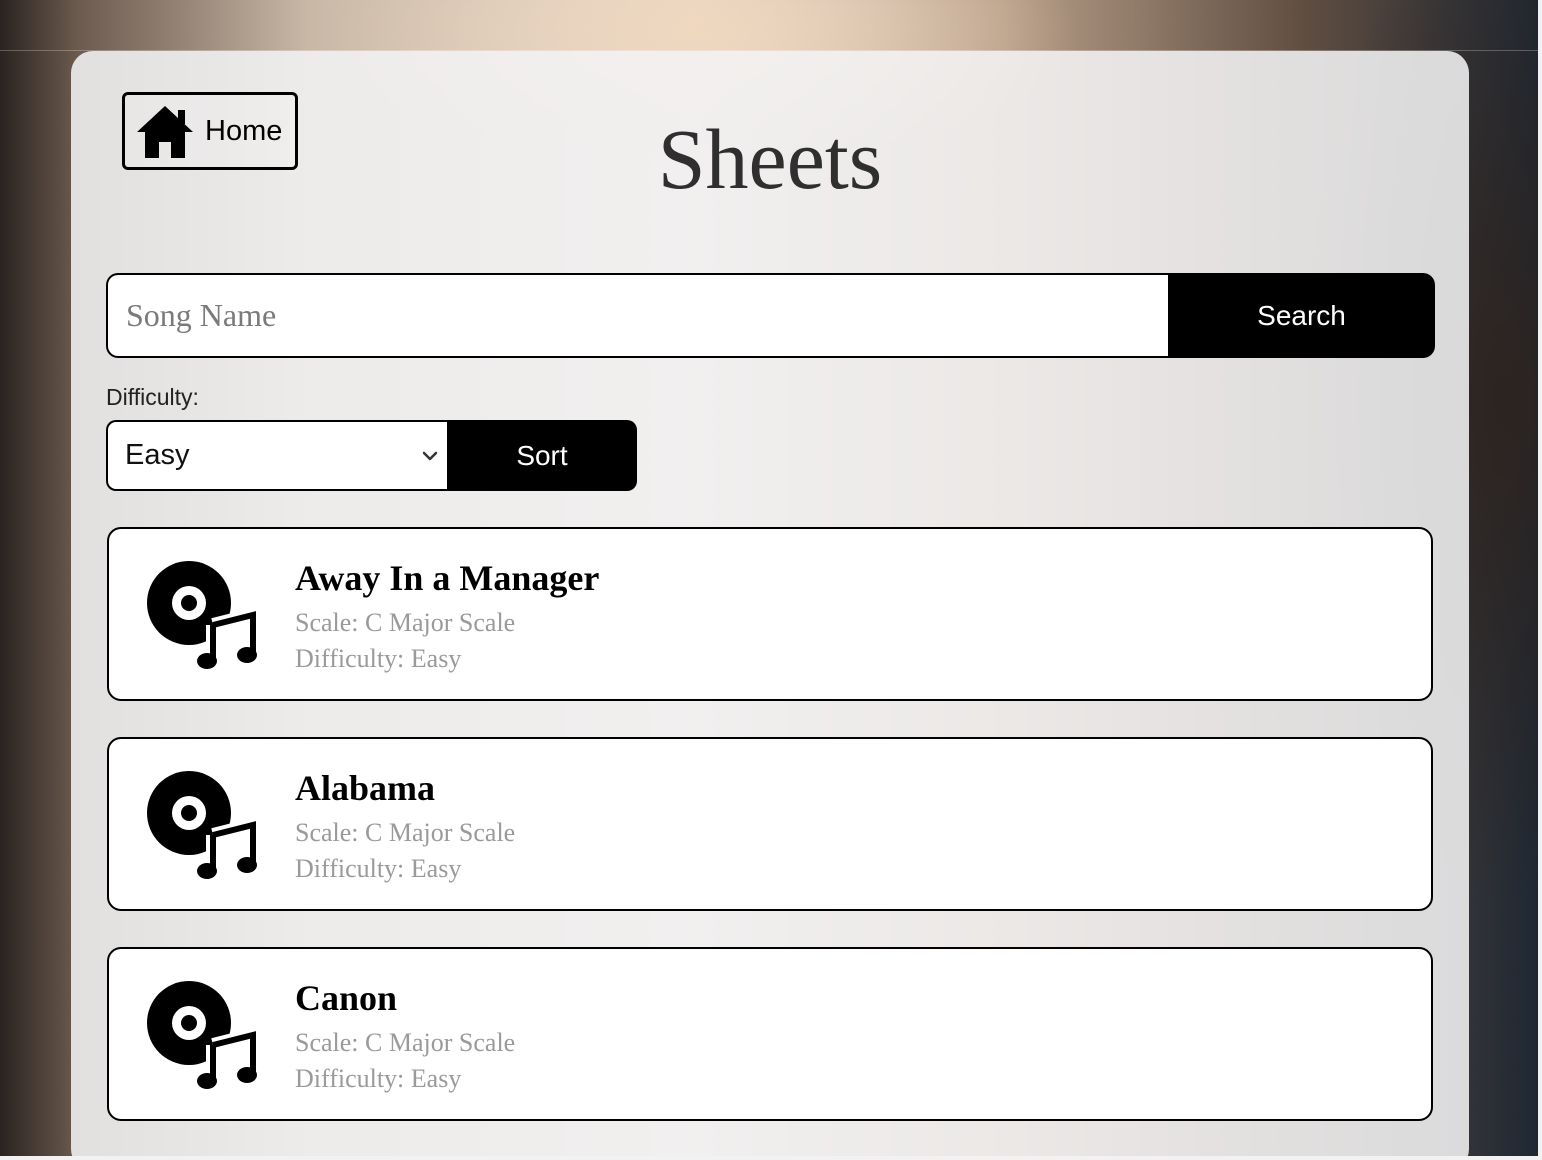 Image resolution: width=1542 pixels, height=1160 pixels. Describe the element at coordinates (1540, 580) in the screenshot. I see `window-edge-right` at that location.